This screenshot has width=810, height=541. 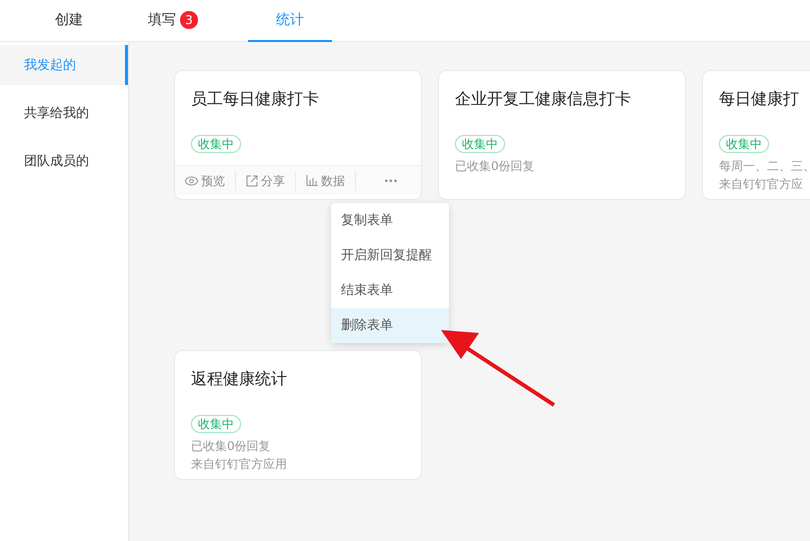 What do you see at coordinates (255, 99) in the screenshot?
I see `card-title: 员工每日健康打卡` at bounding box center [255, 99].